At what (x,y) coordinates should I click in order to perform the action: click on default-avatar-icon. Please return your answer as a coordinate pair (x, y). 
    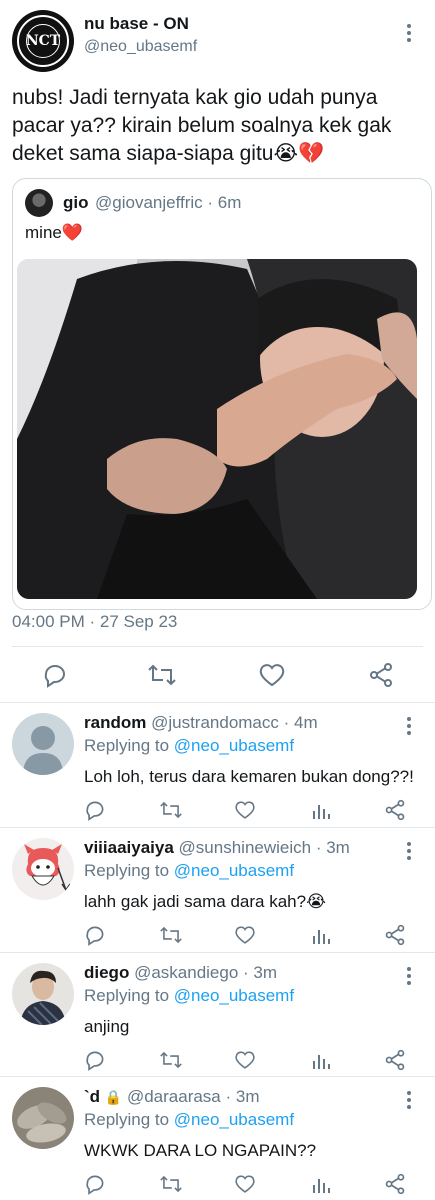
    Looking at the image, I should click on (43, 744).